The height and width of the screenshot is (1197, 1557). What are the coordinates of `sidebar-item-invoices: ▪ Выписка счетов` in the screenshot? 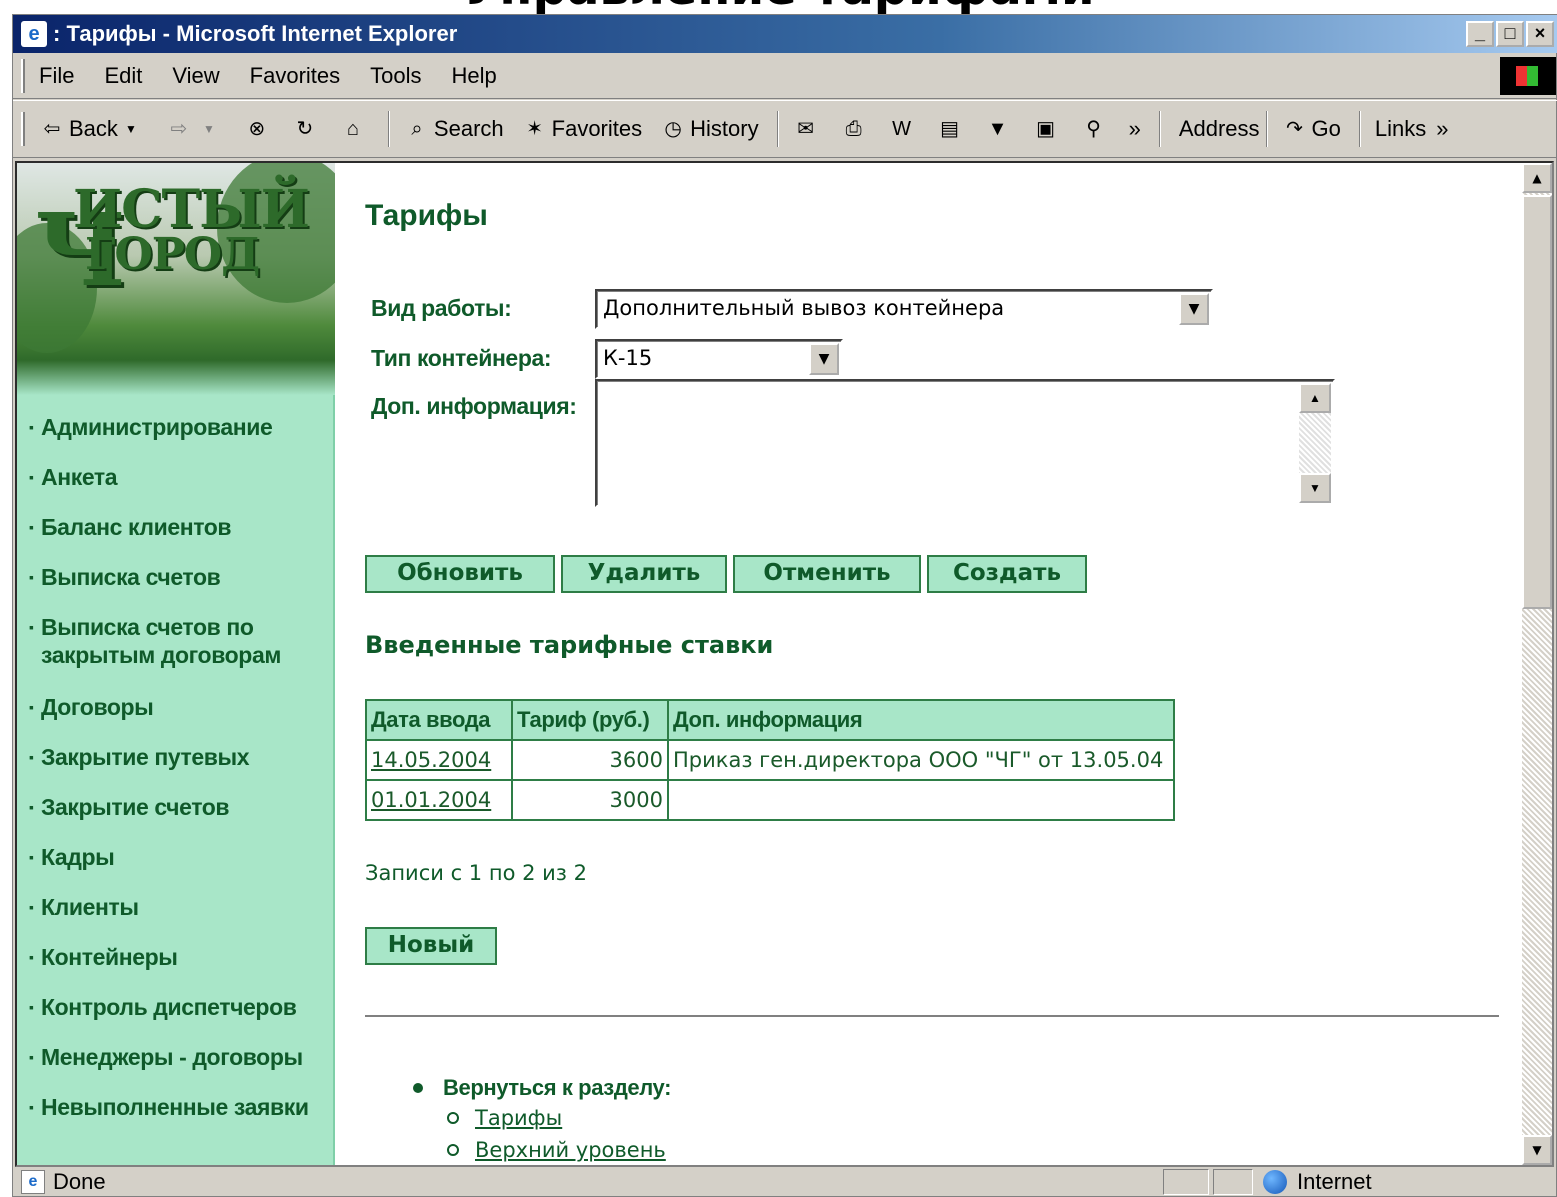 It's located at (179, 586).